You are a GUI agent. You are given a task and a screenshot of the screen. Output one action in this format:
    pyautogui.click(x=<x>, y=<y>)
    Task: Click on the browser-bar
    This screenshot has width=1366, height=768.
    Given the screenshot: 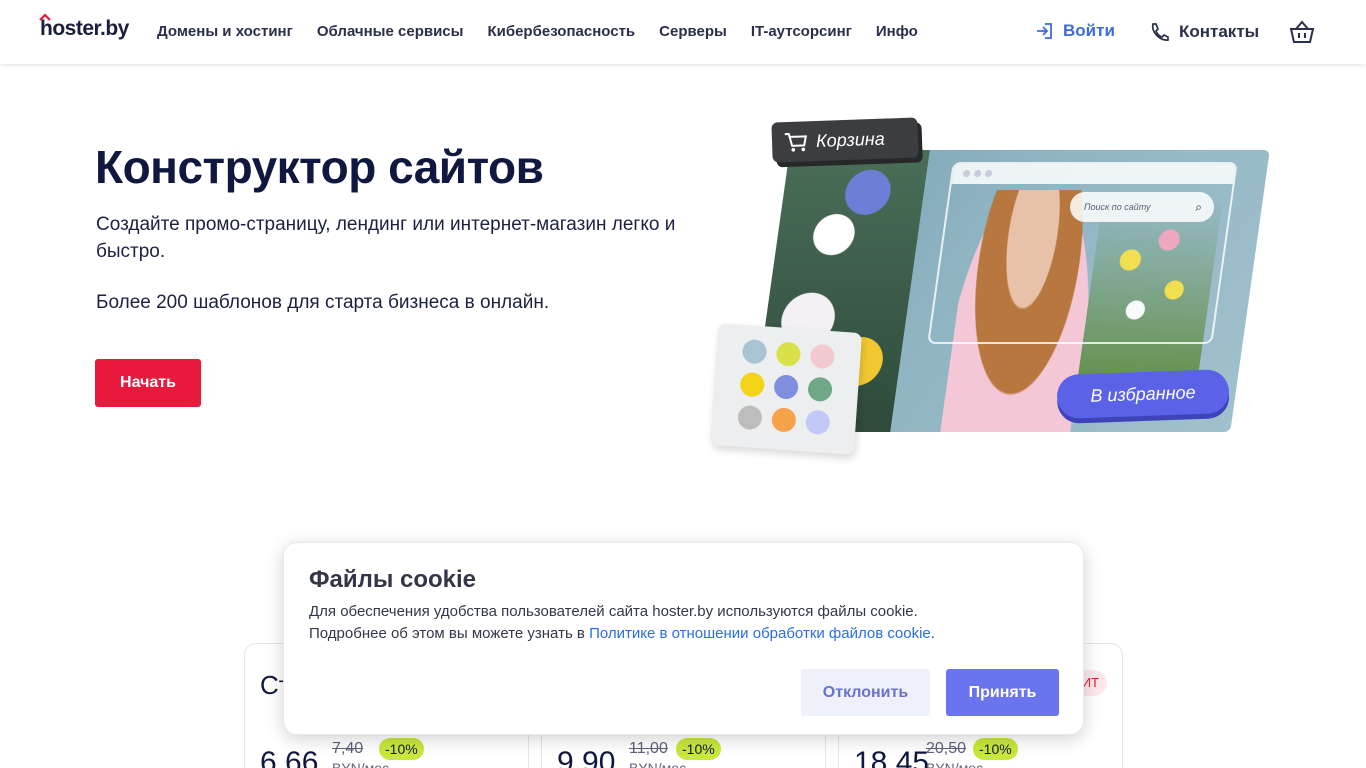 What is the action you would take?
    pyautogui.click(x=1093, y=174)
    